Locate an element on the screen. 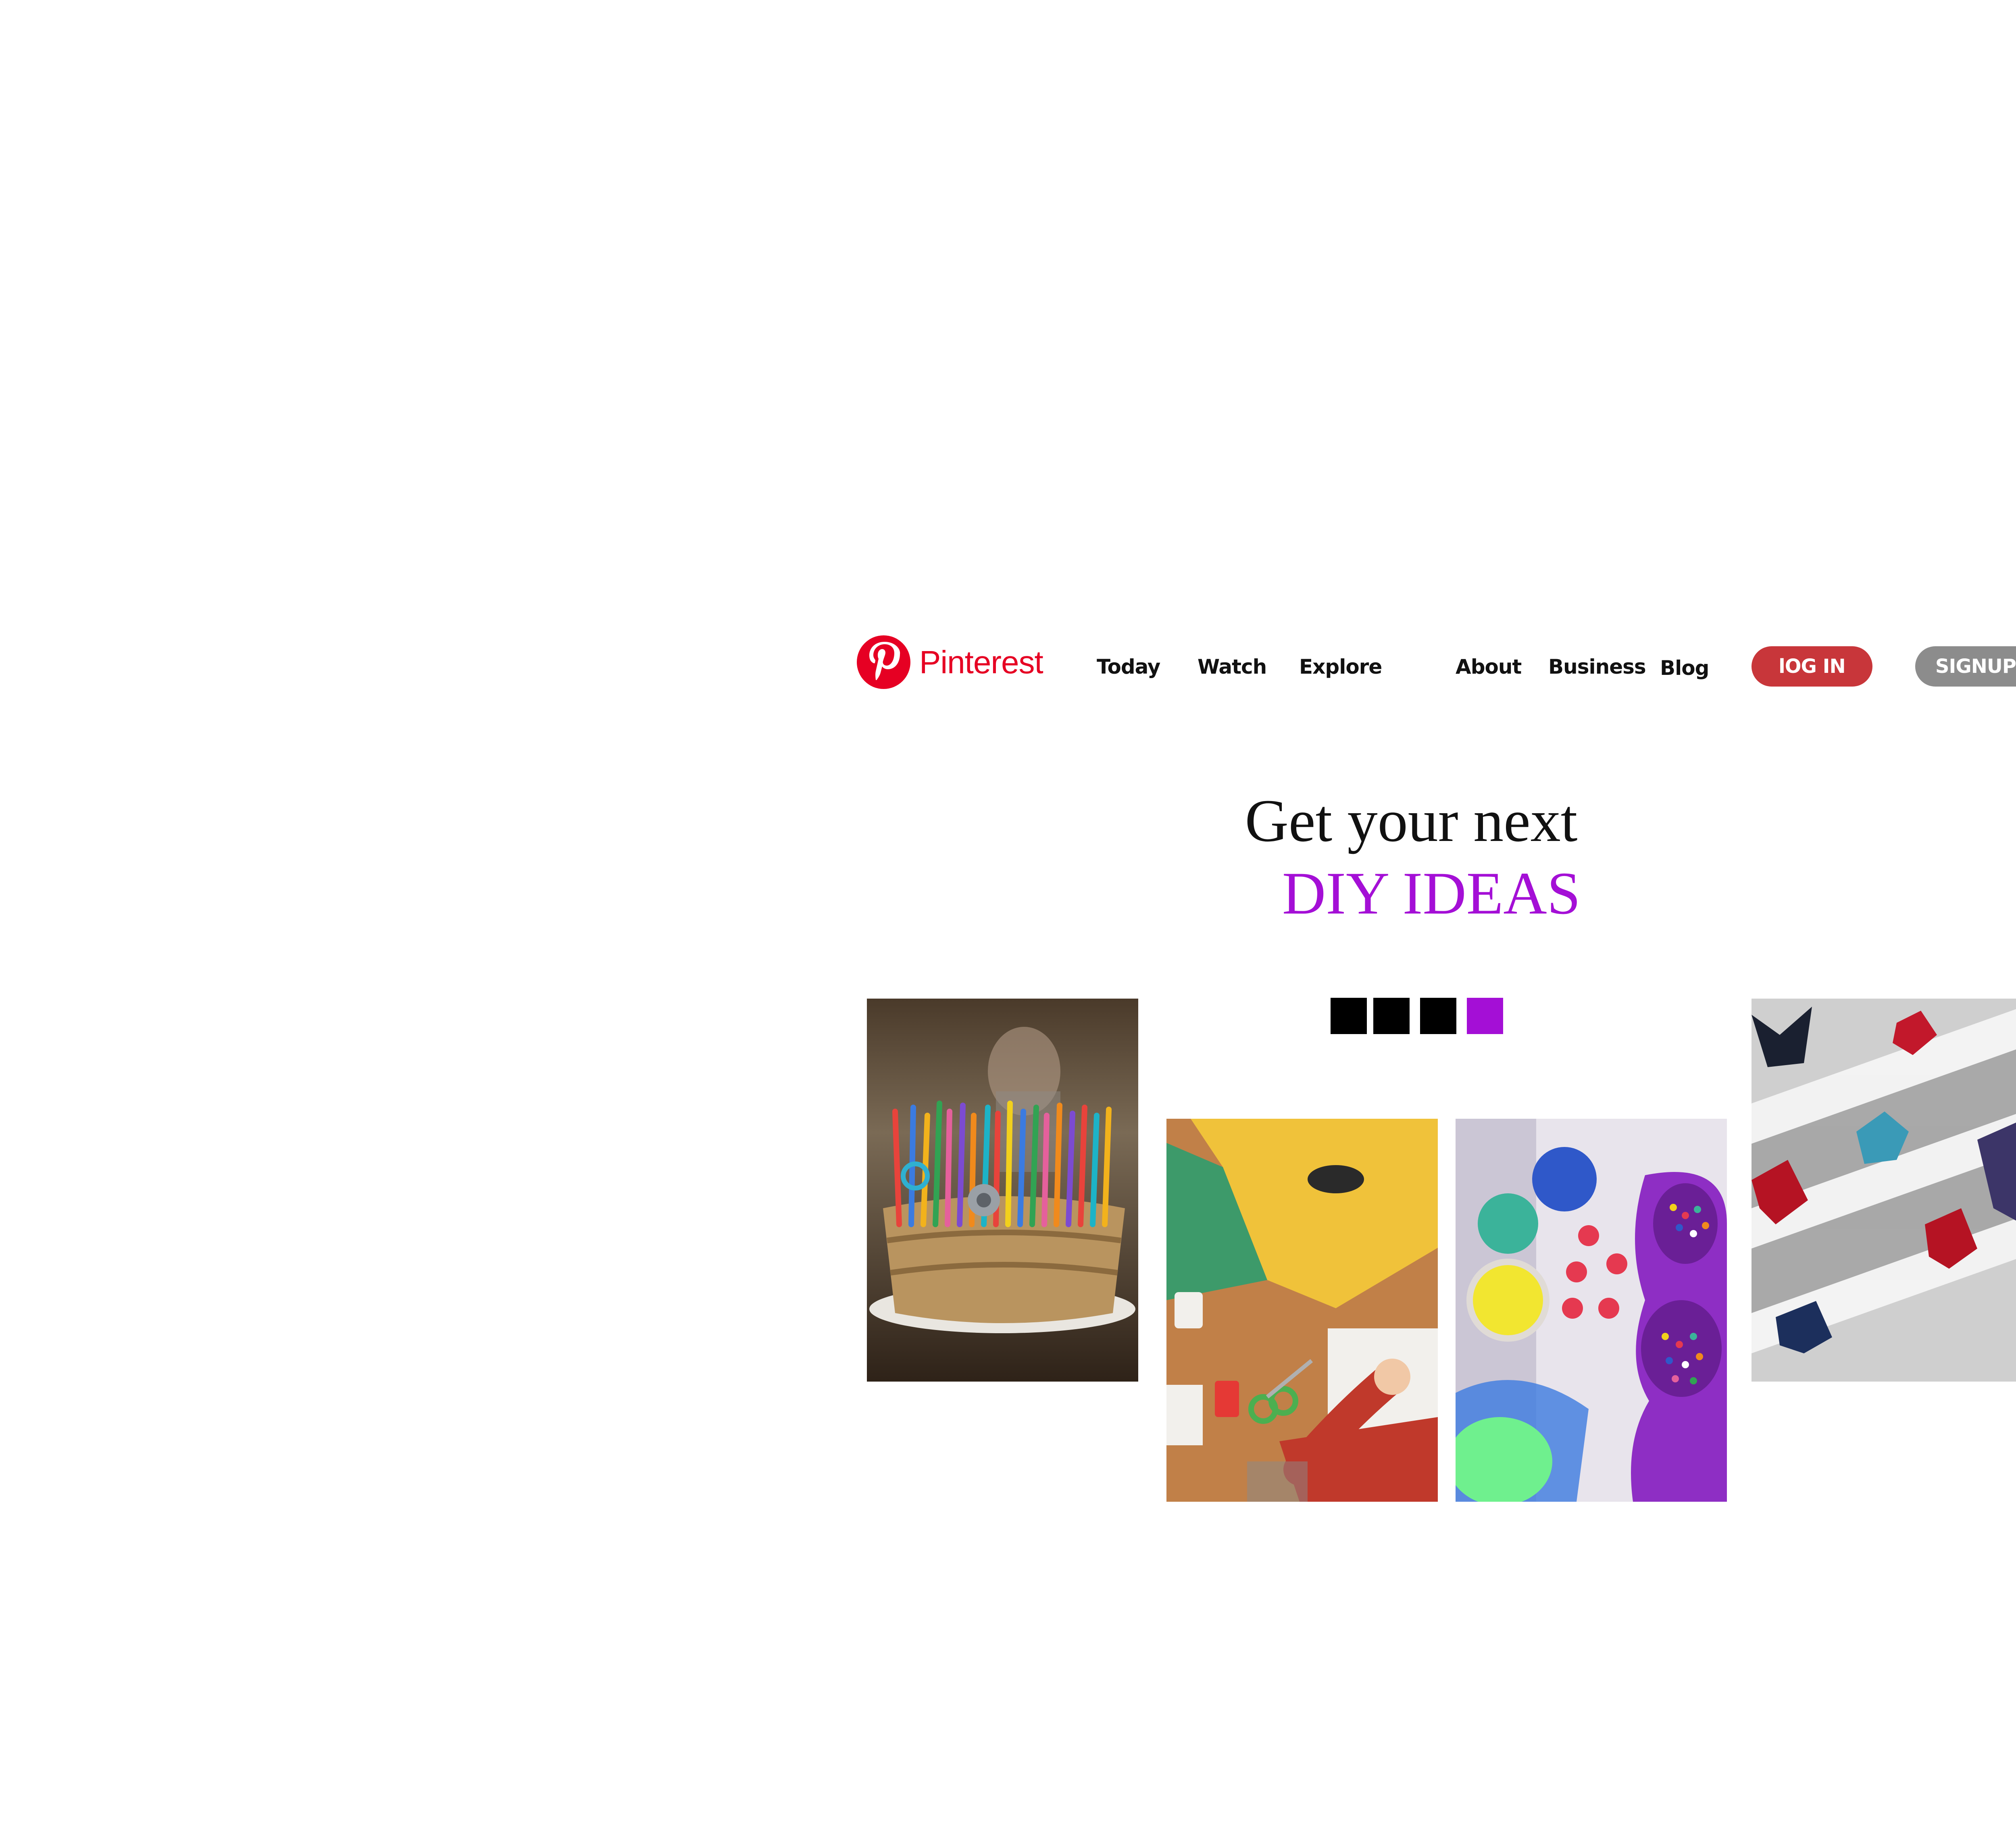 The width and height of the screenshot is (2016, 1844). tile-craft-basket is located at coordinates (1003, 1190).